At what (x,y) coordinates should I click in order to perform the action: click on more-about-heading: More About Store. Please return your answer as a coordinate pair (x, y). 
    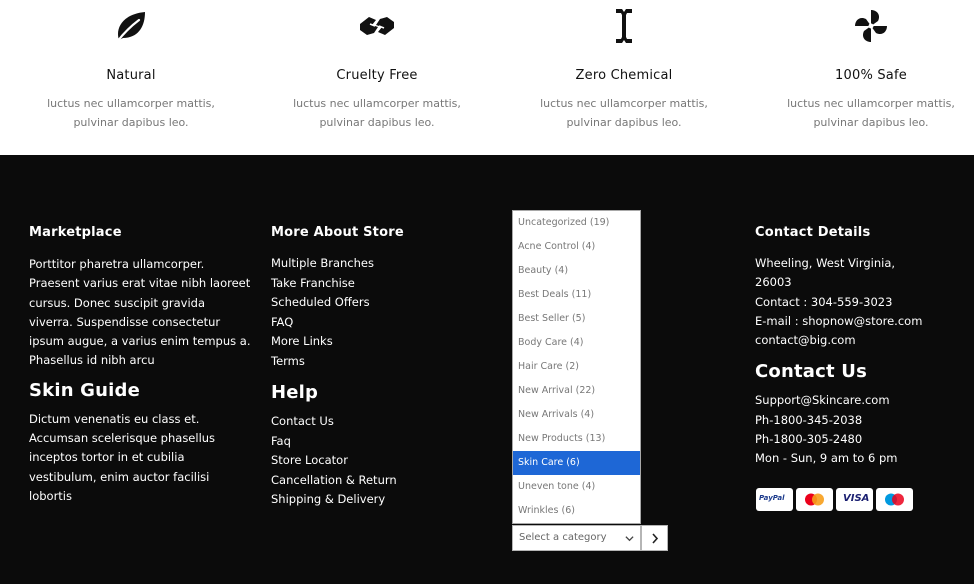
    Looking at the image, I should click on (337, 232).